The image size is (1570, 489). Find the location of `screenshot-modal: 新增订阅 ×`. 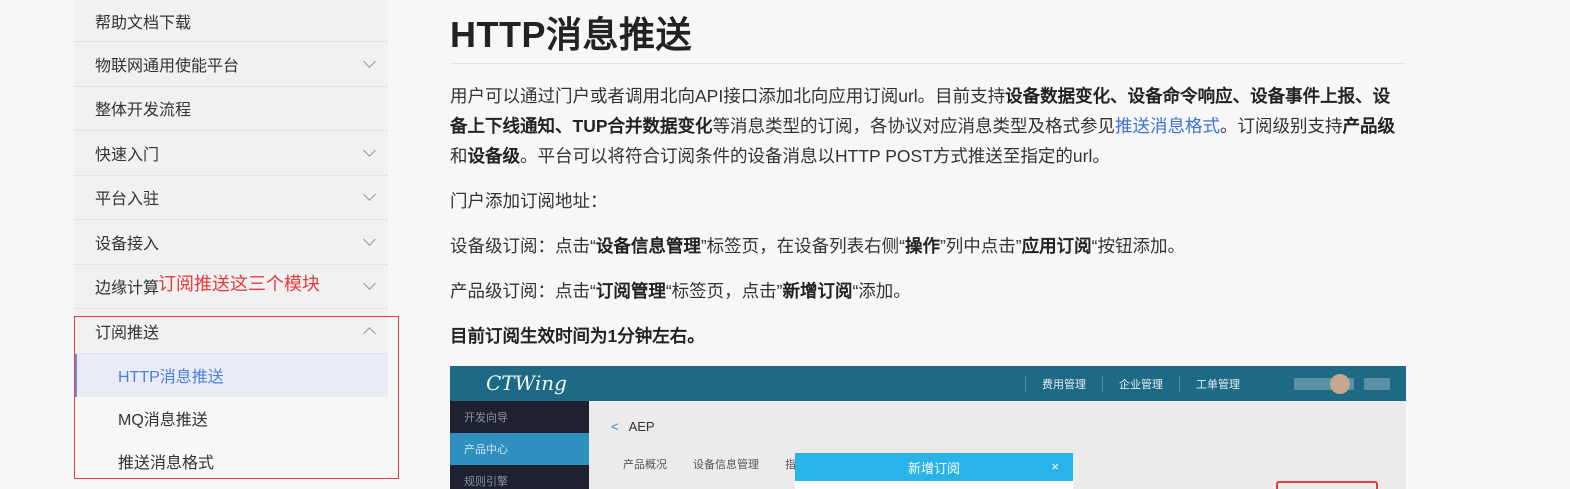

screenshot-modal: 新增订阅 × is located at coordinates (934, 471).